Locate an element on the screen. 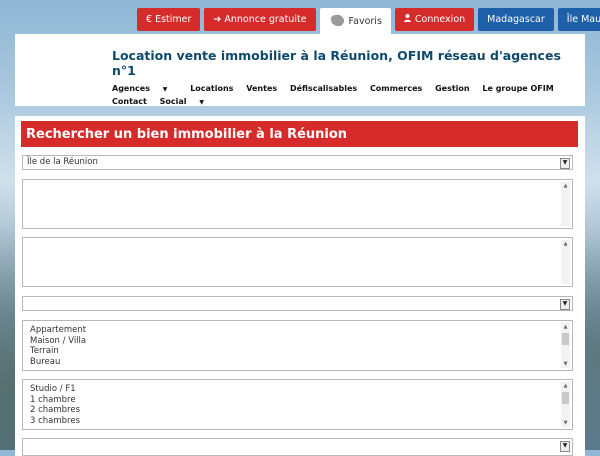 The height and width of the screenshot is (456, 600). list-item: 3 chambres is located at coordinates (297, 421).